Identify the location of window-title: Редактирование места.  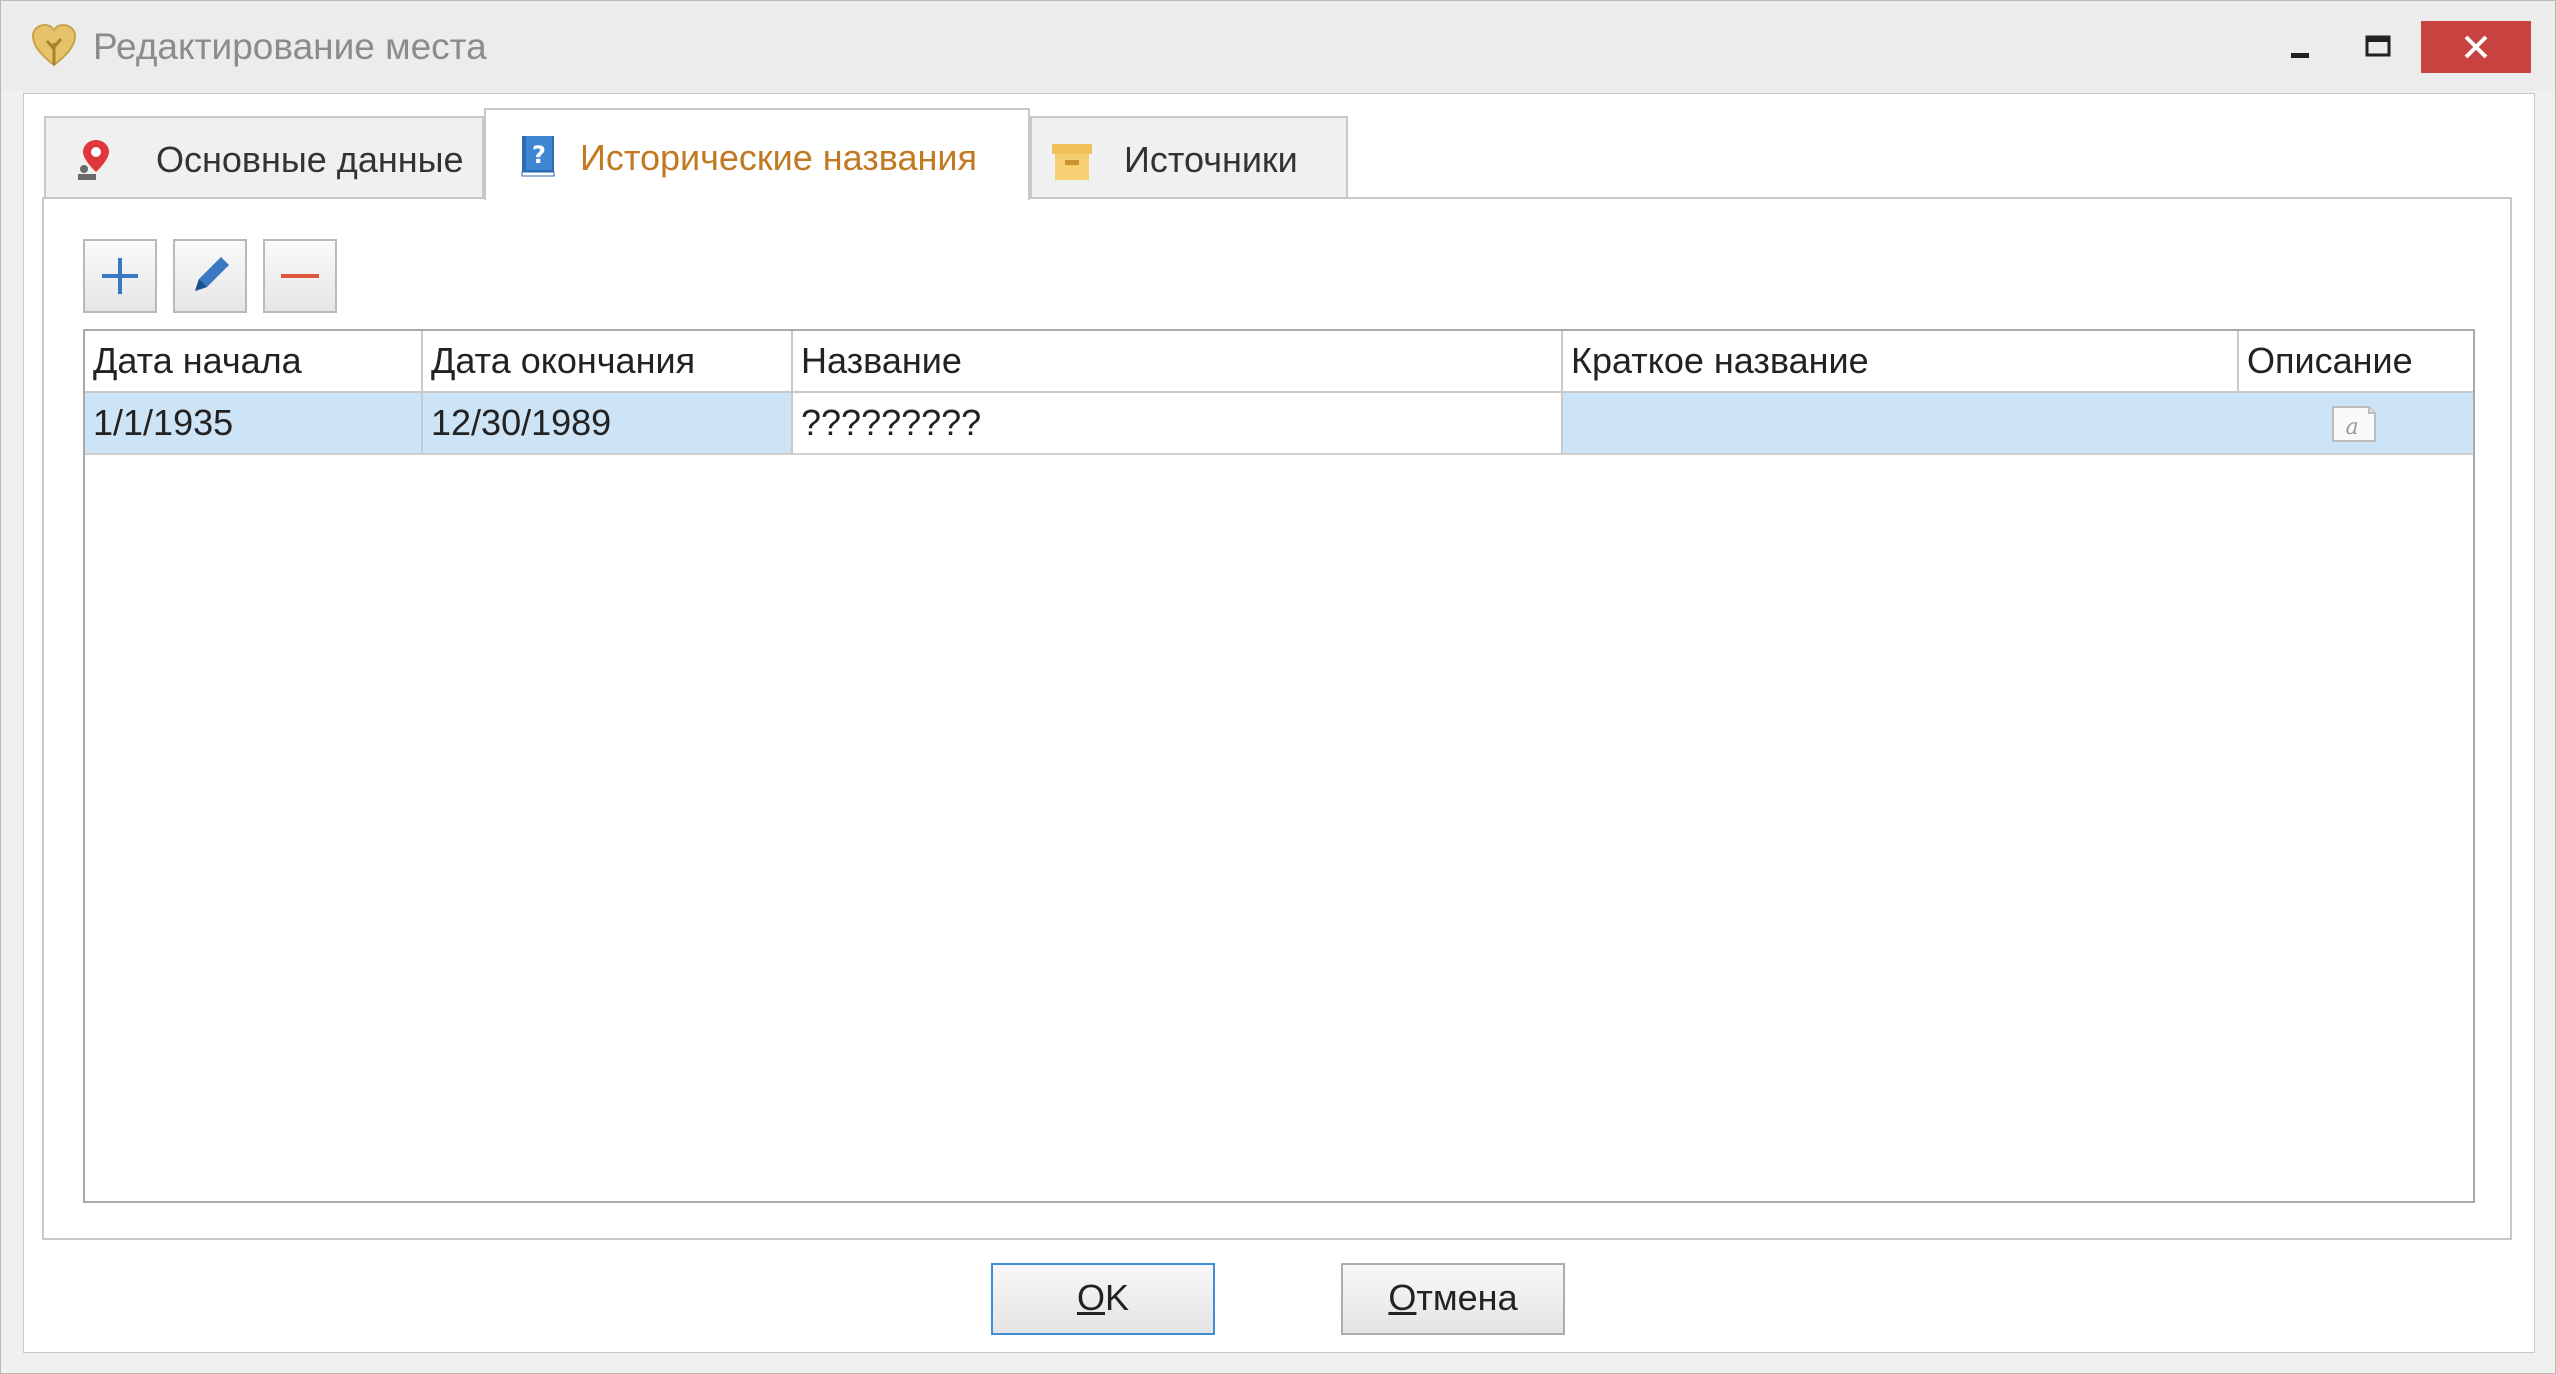
(290, 46).